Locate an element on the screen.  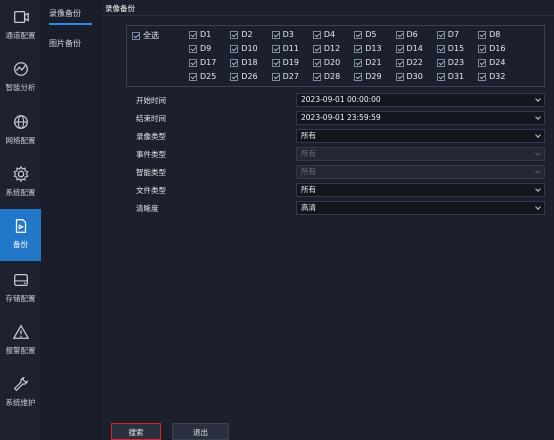
nav-item-alarm-config: 报警配置 is located at coordinates (20, 341).